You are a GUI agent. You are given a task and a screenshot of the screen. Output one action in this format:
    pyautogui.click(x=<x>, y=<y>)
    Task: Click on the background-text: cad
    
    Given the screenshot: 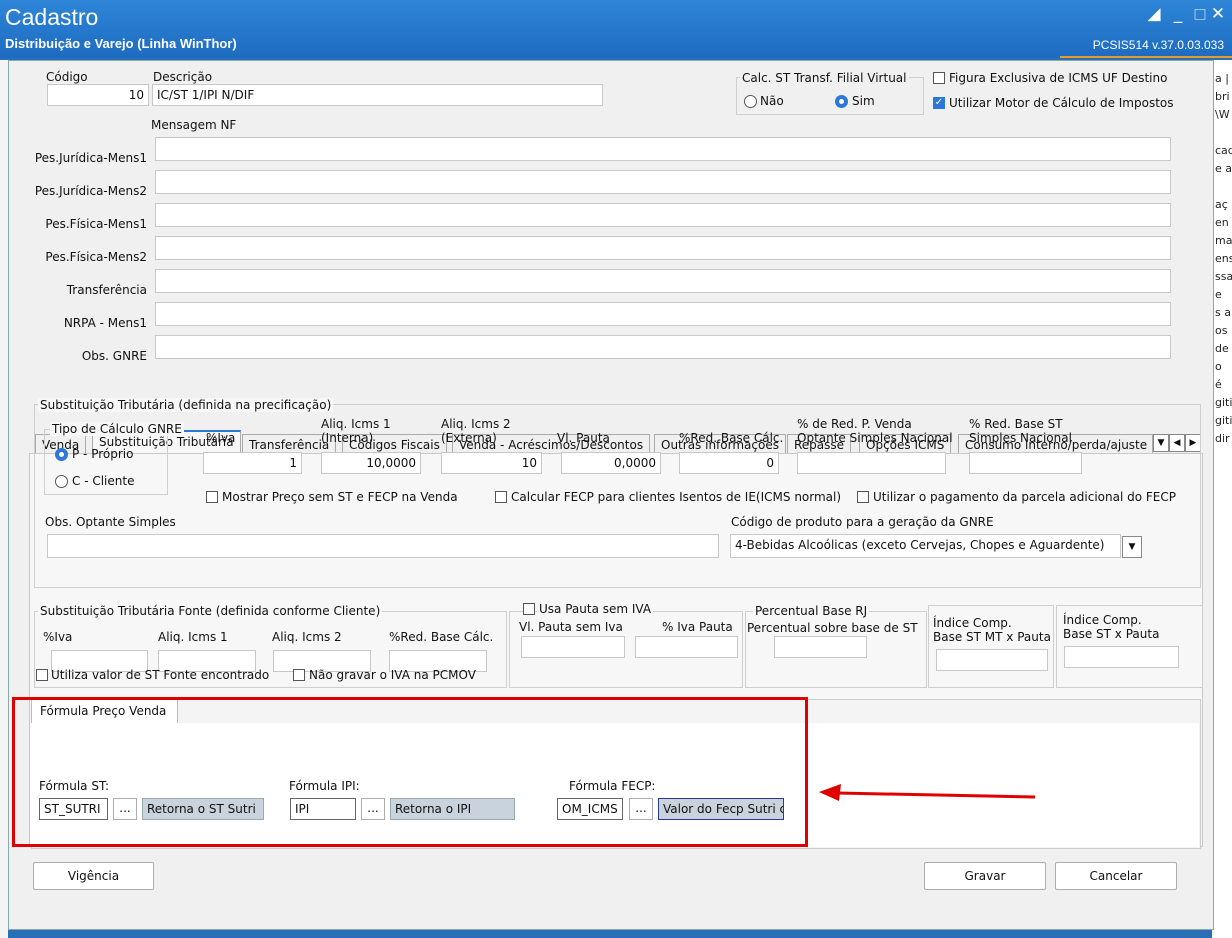 What is the action you would take?
    pyautogui.click(x=1223, y=150)
    